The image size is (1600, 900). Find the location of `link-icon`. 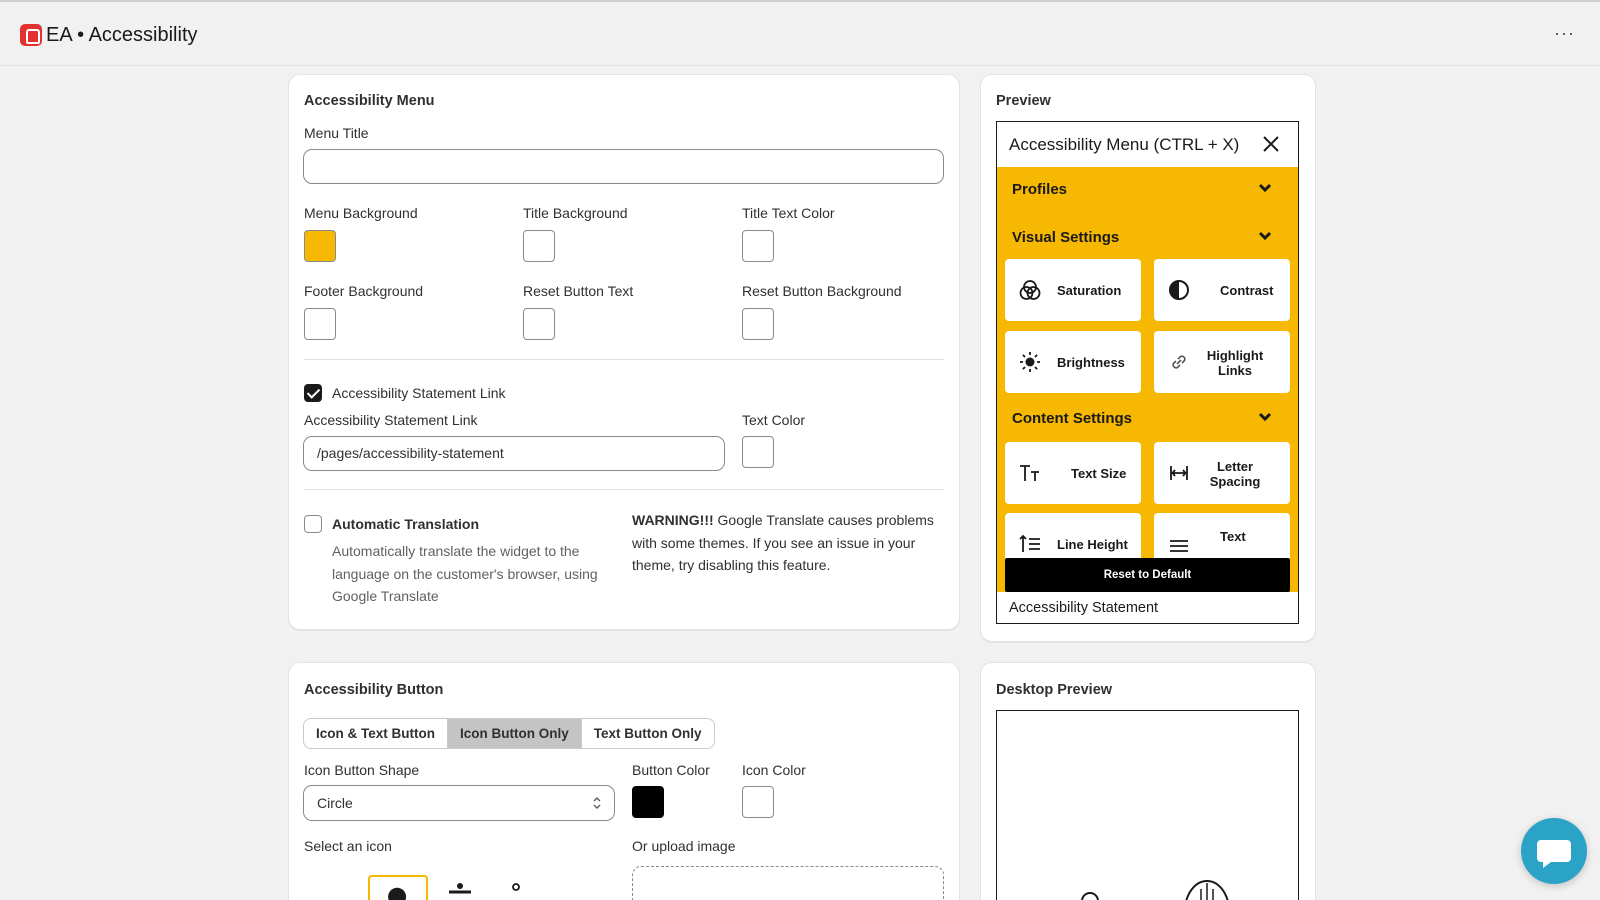

link-icon is located at coordinates (1179, 362).